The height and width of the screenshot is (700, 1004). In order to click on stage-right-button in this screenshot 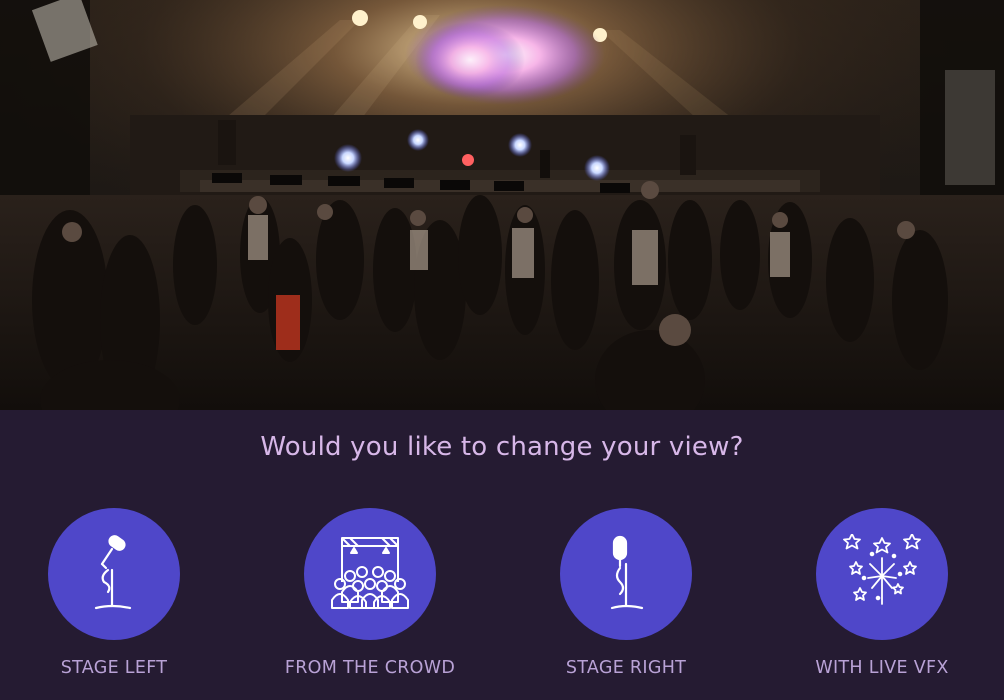, I will do `click(626, 574)`.